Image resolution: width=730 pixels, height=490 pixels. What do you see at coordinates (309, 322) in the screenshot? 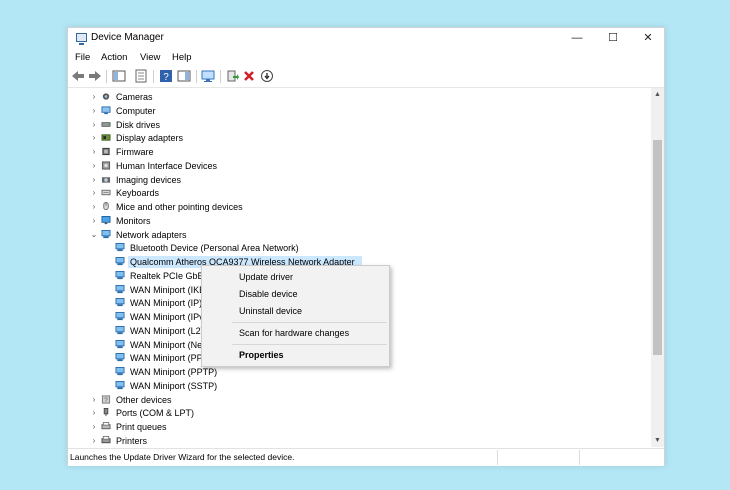
I see `context-separator` at bounding box center [309, 322].